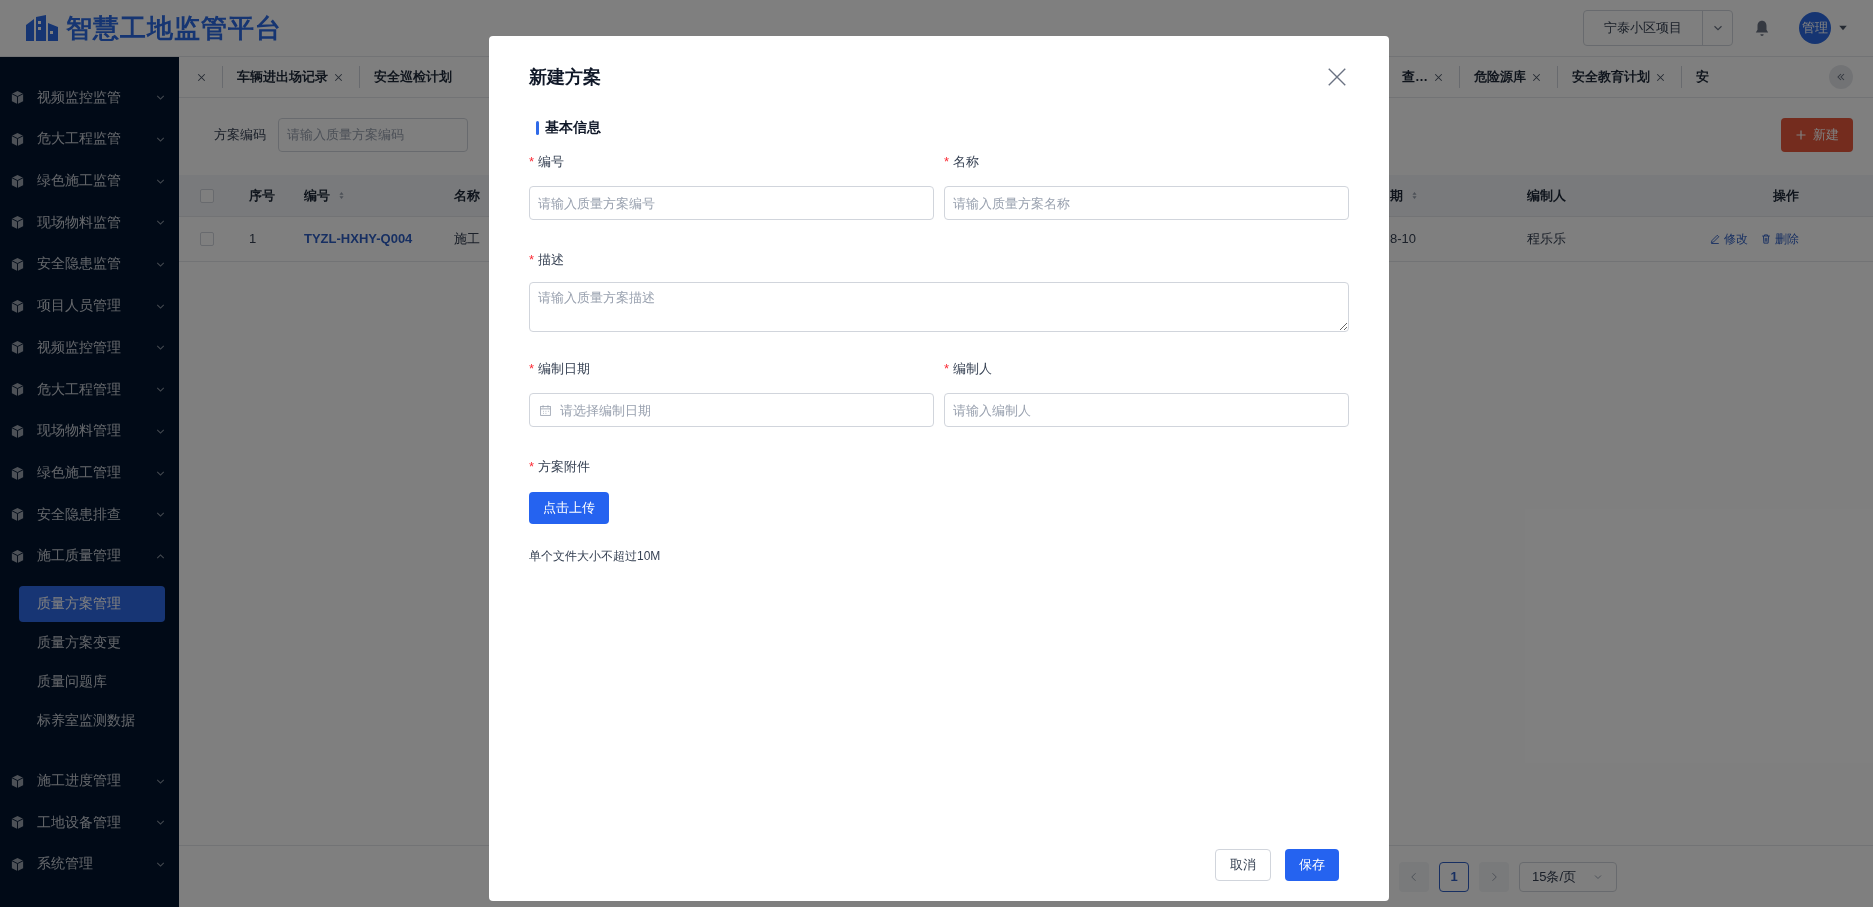 Image resolution: width=1873 pixels, height=907 pixels. I want to click on double-chevron-icon, so click(1841, 77).